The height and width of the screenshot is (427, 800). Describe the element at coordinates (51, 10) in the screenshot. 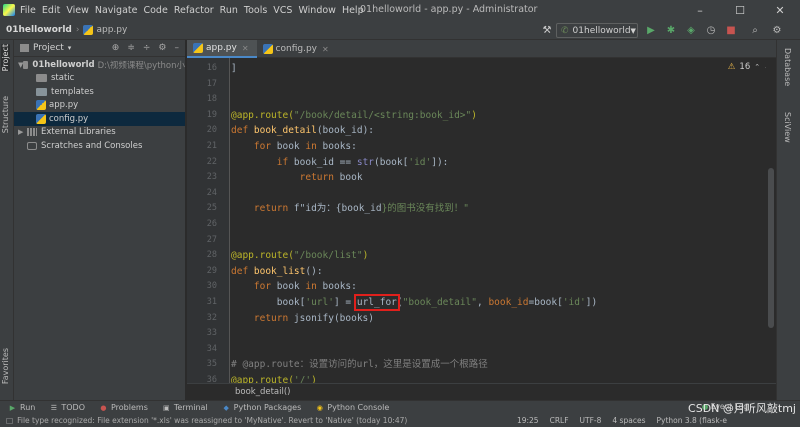

I see `menu-edit: Edit` at that location.